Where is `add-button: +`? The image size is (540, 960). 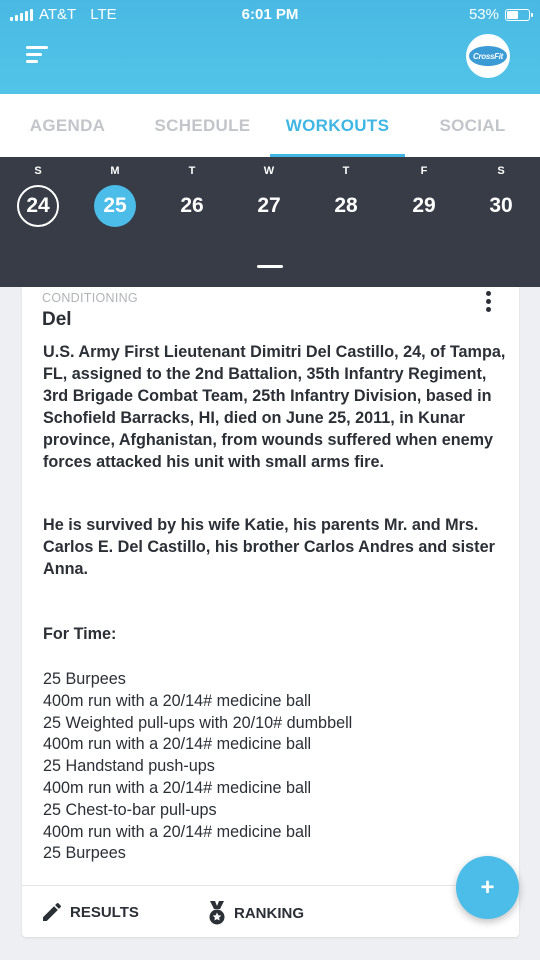 add-button: + is located at coordinates (487, 887).